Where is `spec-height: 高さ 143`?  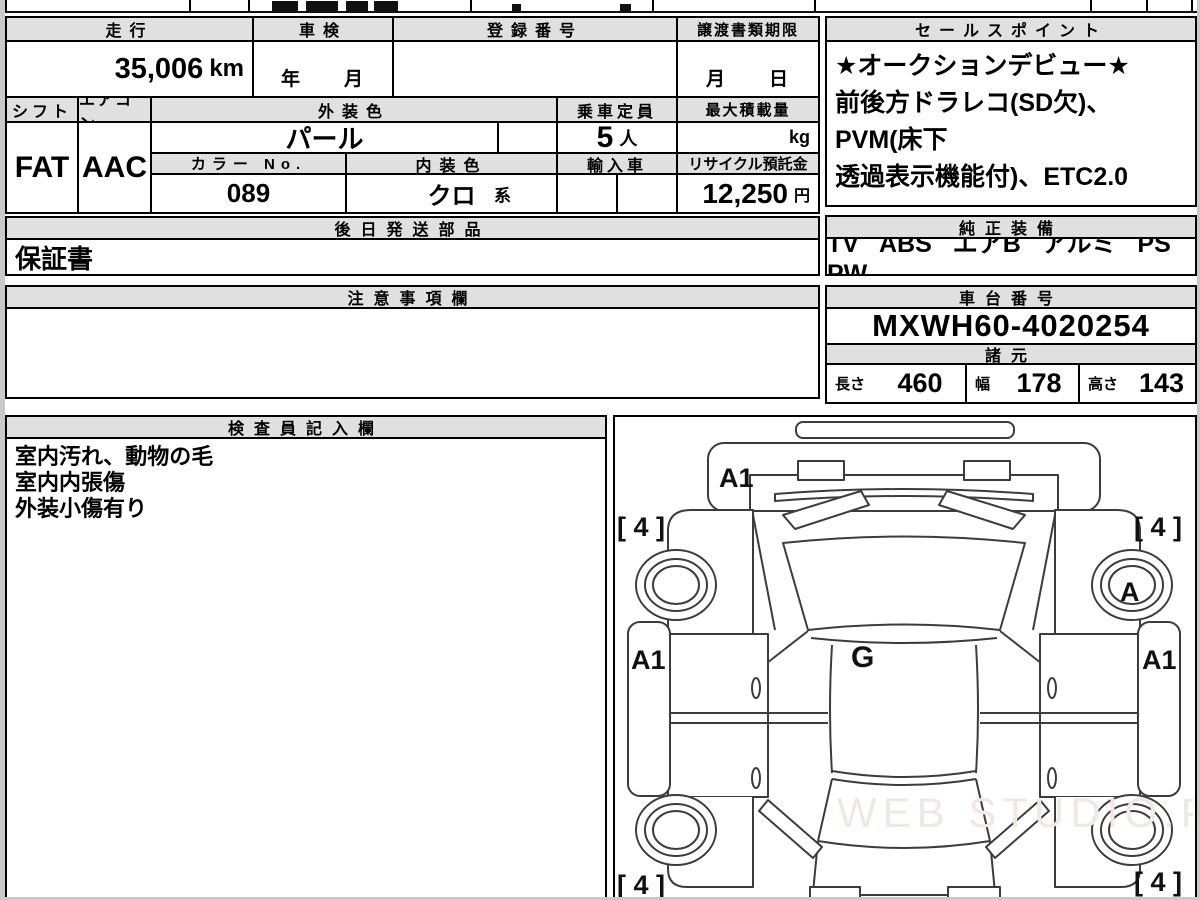
spec-height: 高さ 143 is located at coordinates (1137, 383).